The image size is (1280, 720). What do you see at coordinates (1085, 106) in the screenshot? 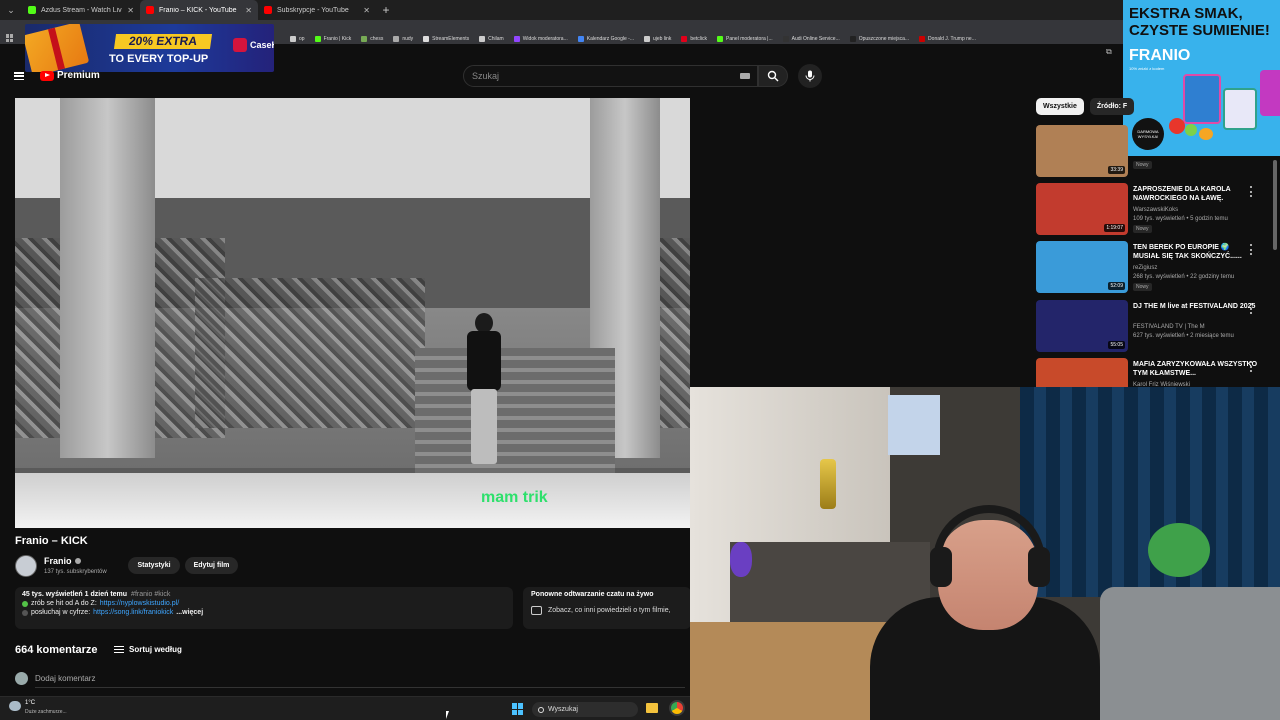
I see `filter-chips: Wszystkie Źródło: F` at bounding box center [1085, 106].